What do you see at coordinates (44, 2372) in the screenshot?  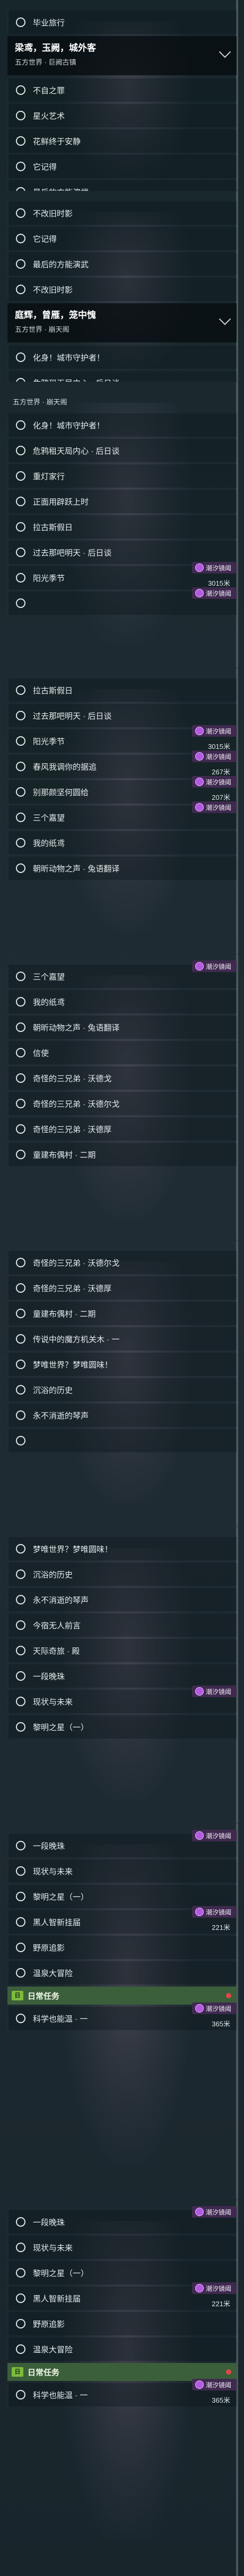 I see `daily-task-label: 日常任务` at bounding box center [44, 2372].